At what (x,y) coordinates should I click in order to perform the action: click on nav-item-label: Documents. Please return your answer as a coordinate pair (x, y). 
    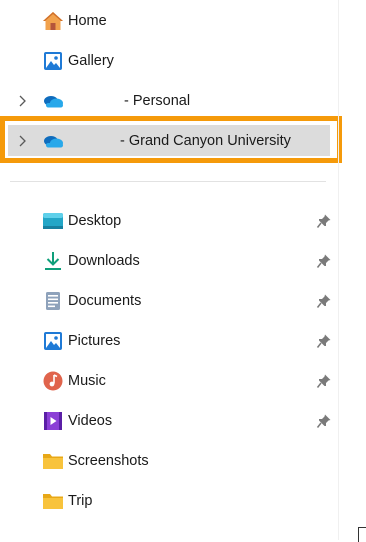
    Looking at the image, I should click on (105, 301).